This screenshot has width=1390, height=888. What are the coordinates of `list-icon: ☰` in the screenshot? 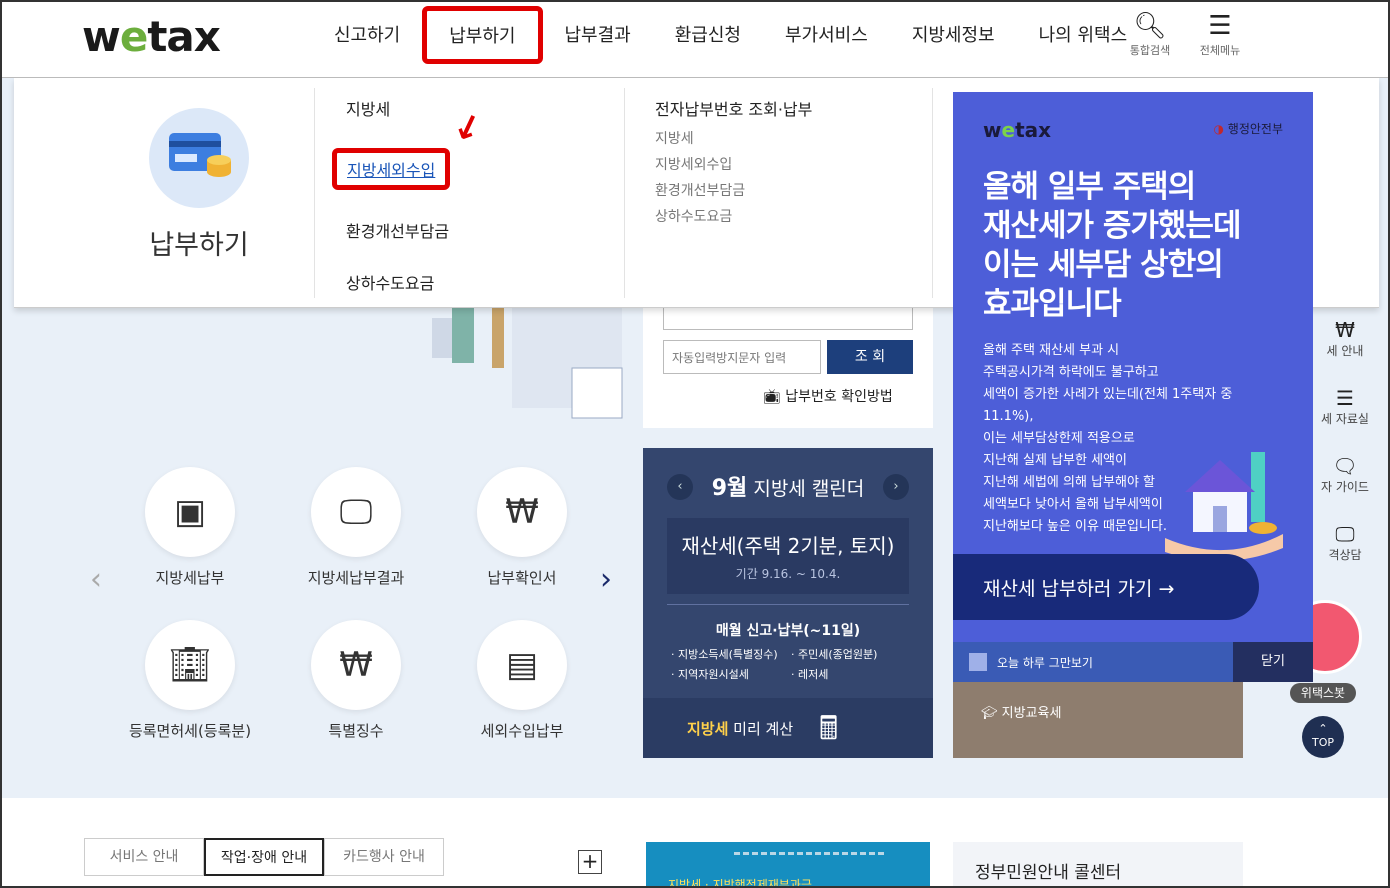 It's located at (1345, 398).